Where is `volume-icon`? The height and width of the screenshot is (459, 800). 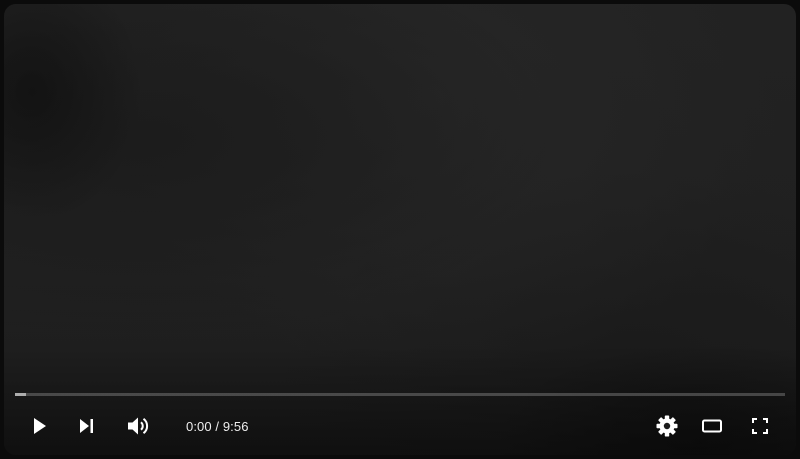 volume-icon is located at coordinates (139, 426).